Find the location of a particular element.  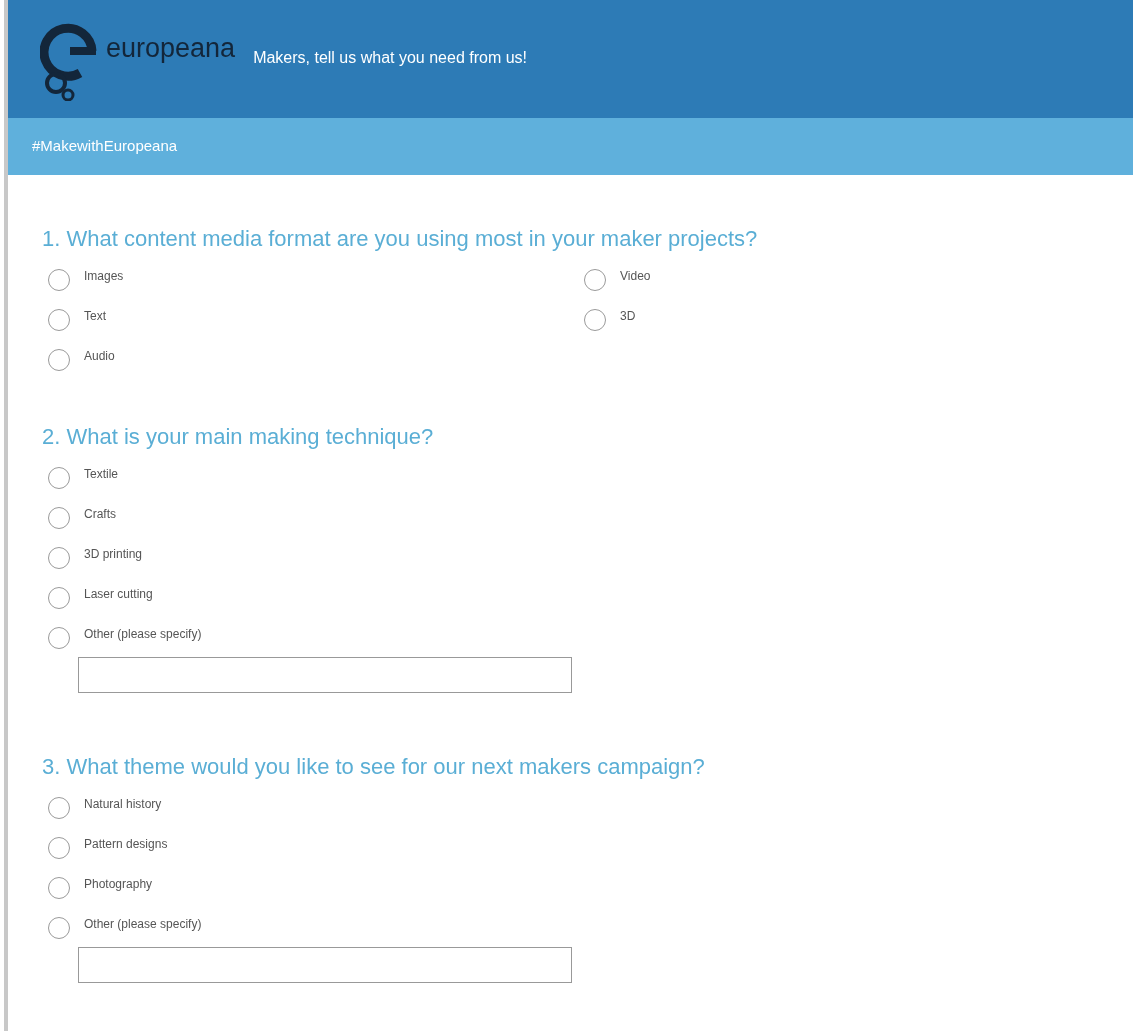

question-title: 1. What content media format are you using most in your maker projects? is located at coordinates (400, 239).